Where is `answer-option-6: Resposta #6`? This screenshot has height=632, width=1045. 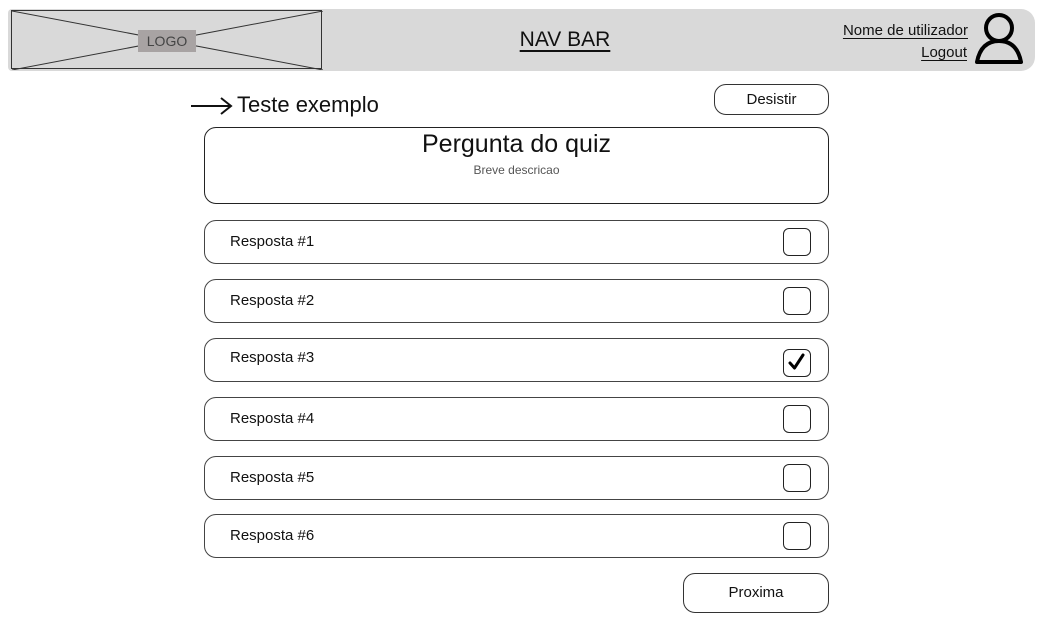 answer-option-6: Resposta #6 is located at coordinates (516, 536).